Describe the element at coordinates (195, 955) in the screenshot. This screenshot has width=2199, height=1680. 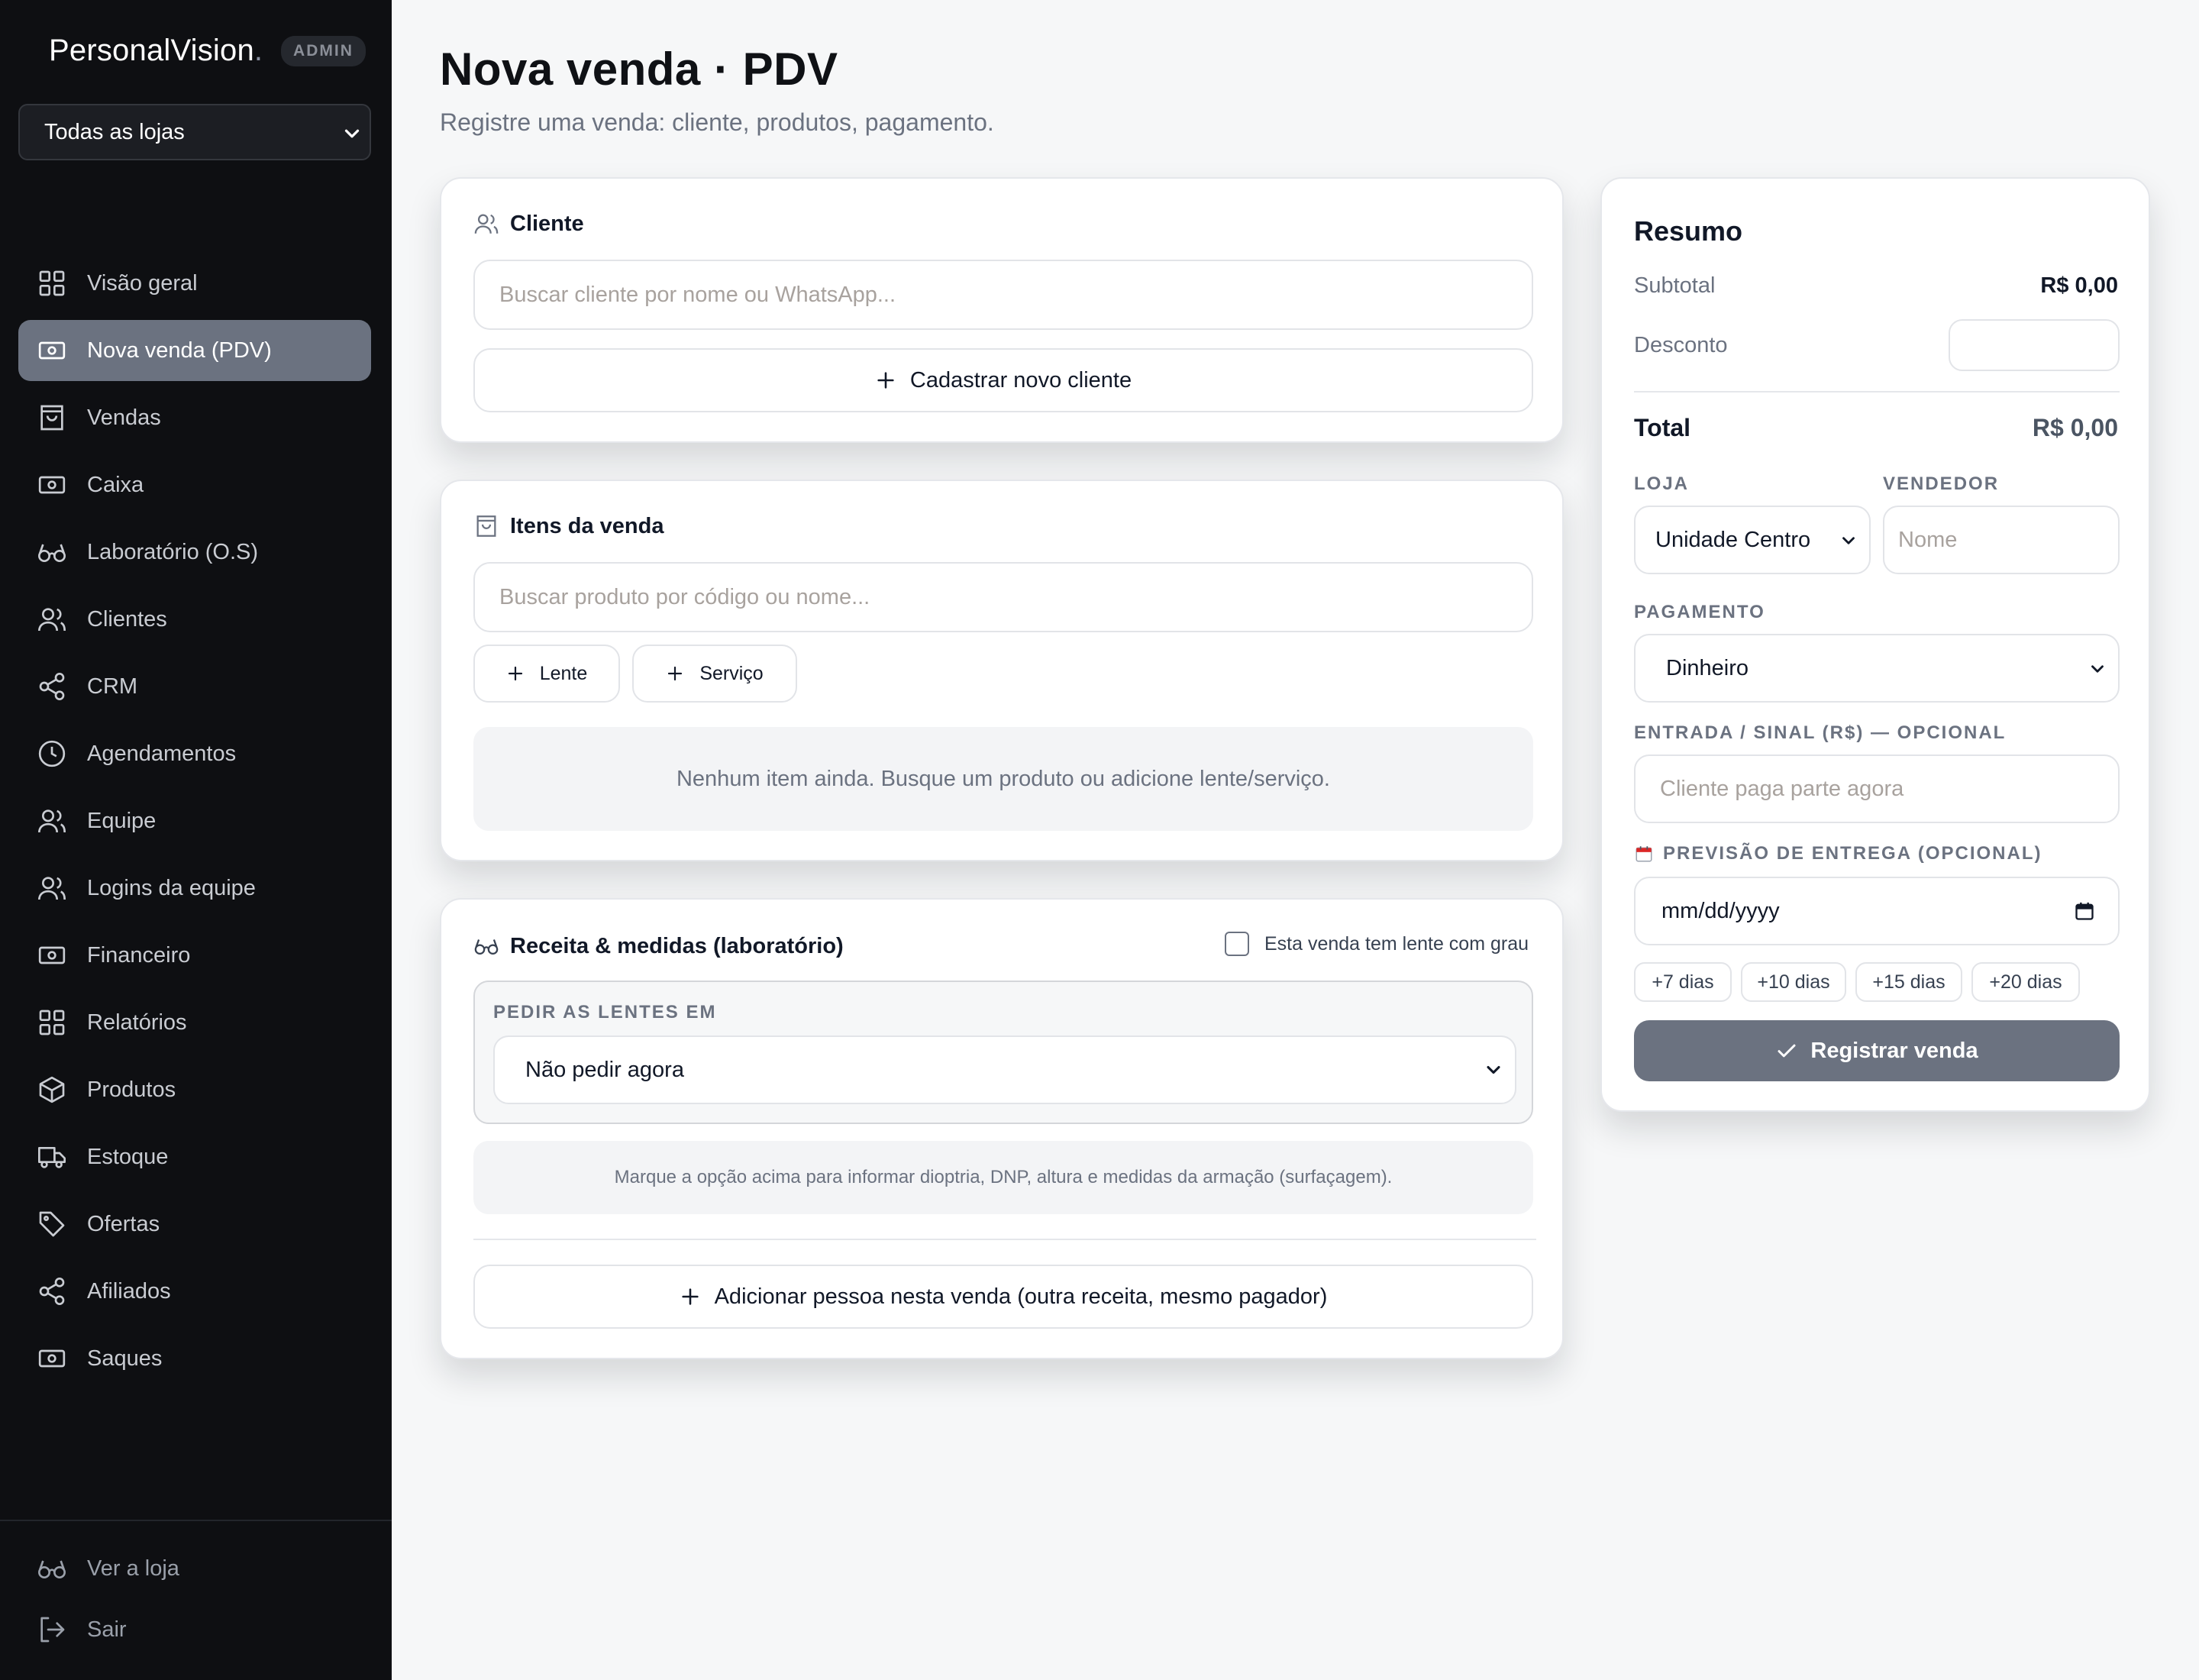
I see `sidebar-item-financeiro: Financeiro` at that location.